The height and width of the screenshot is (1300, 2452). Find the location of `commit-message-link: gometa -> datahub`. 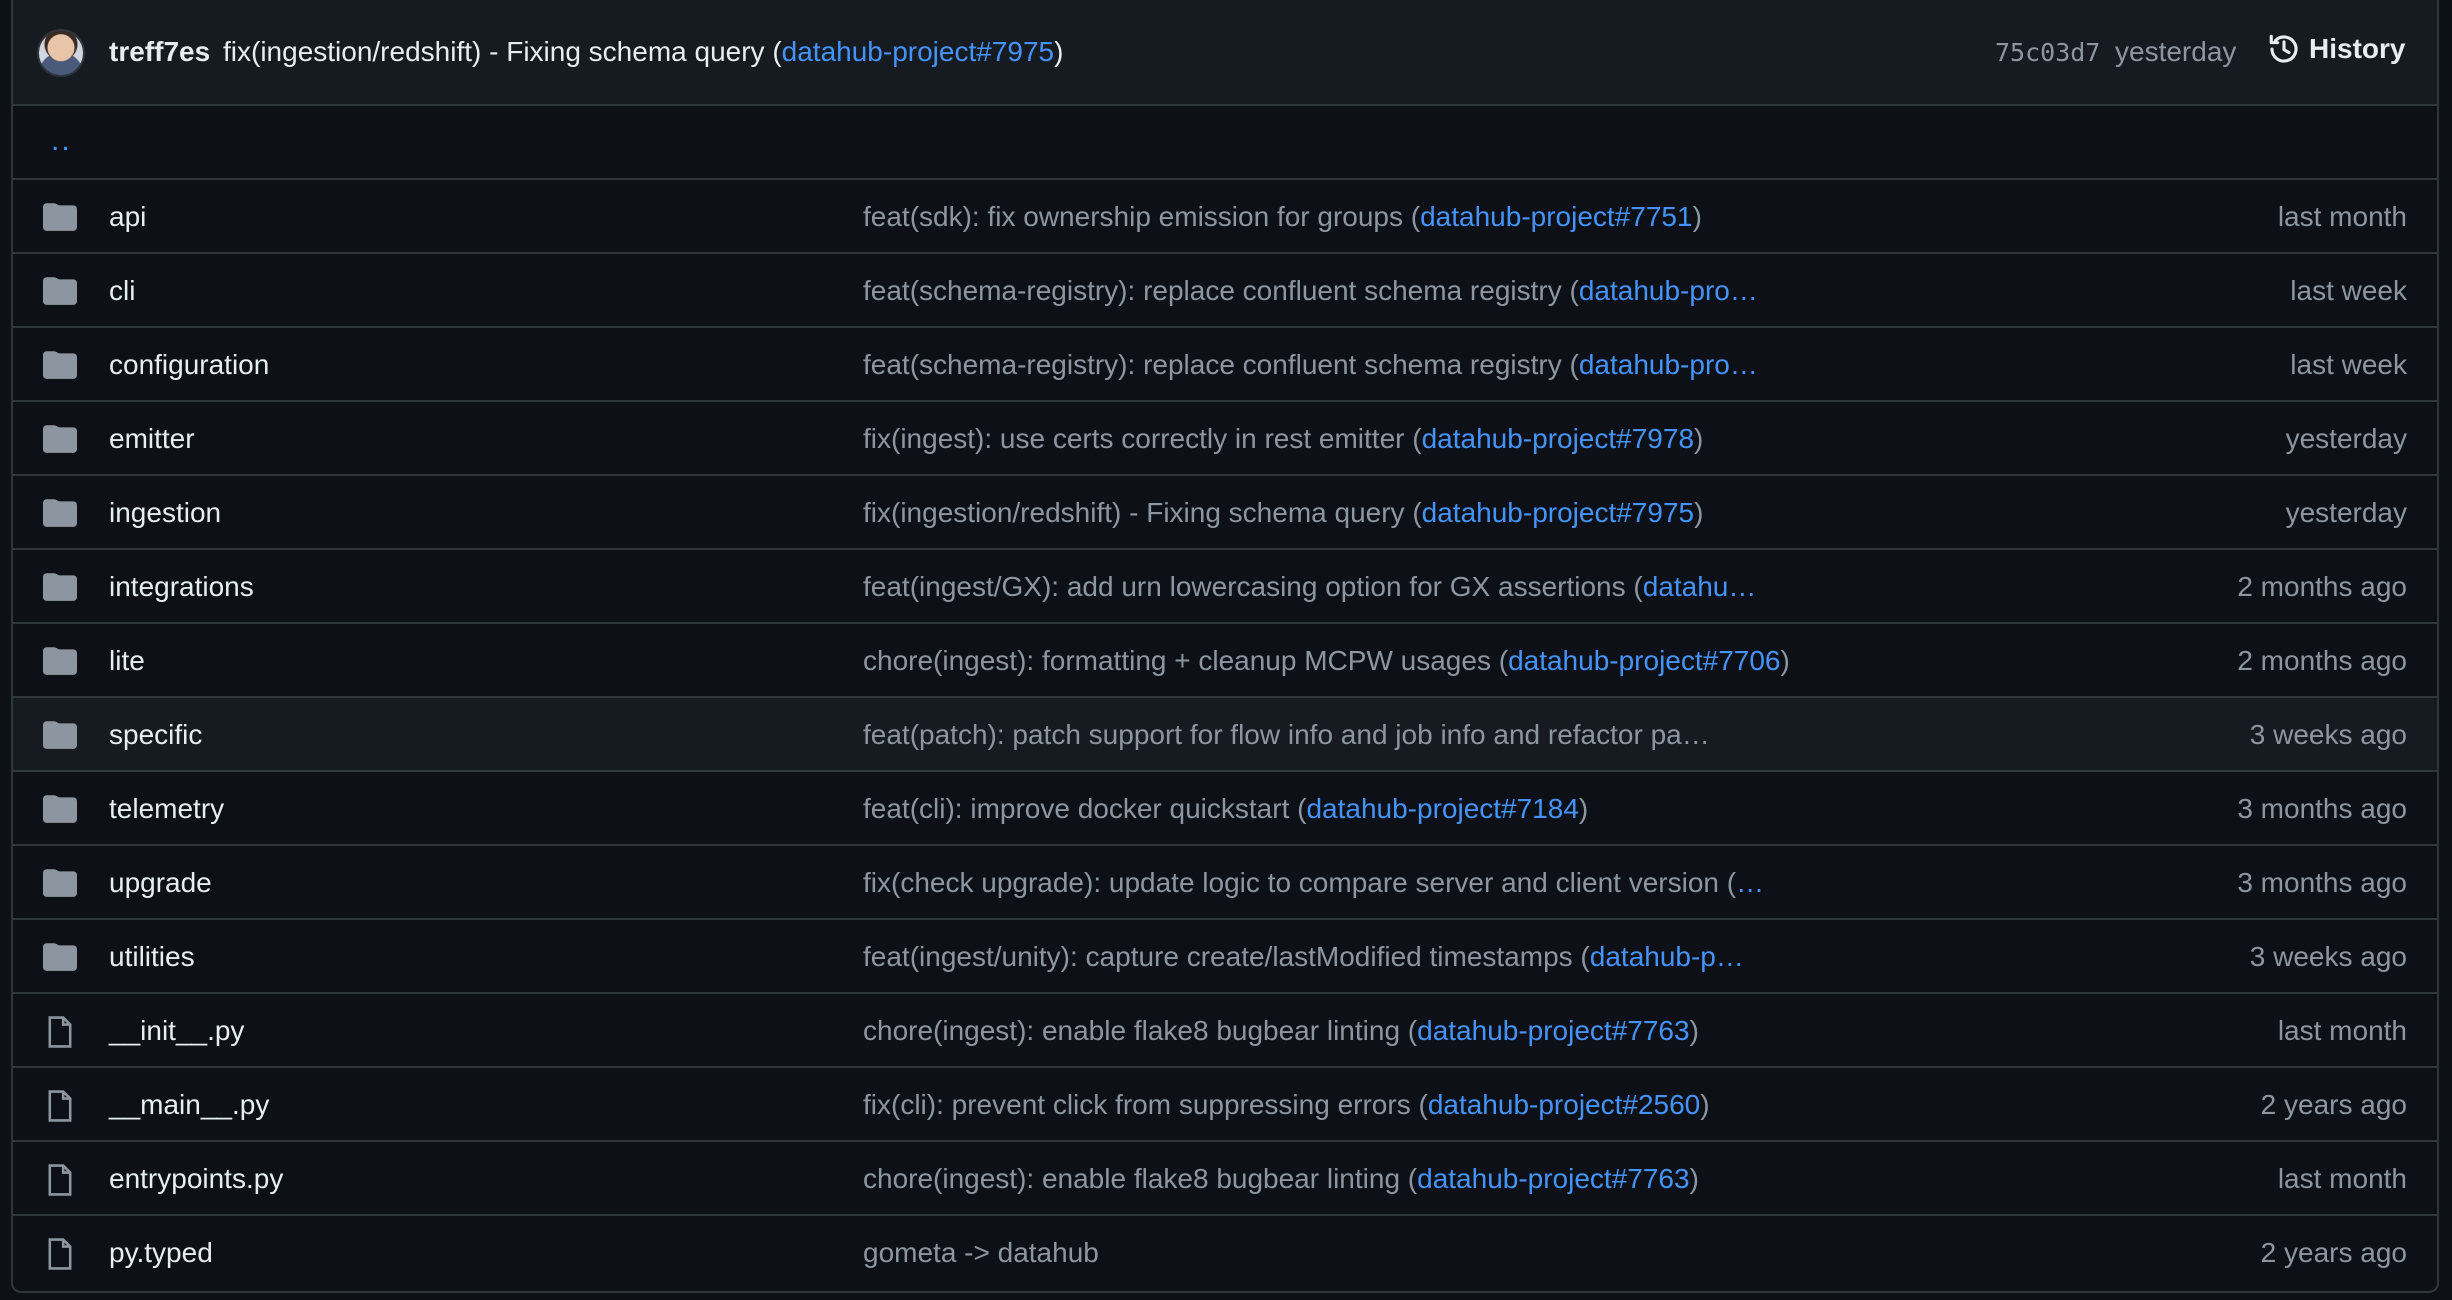

commit-message-link: gometa -> datahub is located at coordinates (981, 1253).